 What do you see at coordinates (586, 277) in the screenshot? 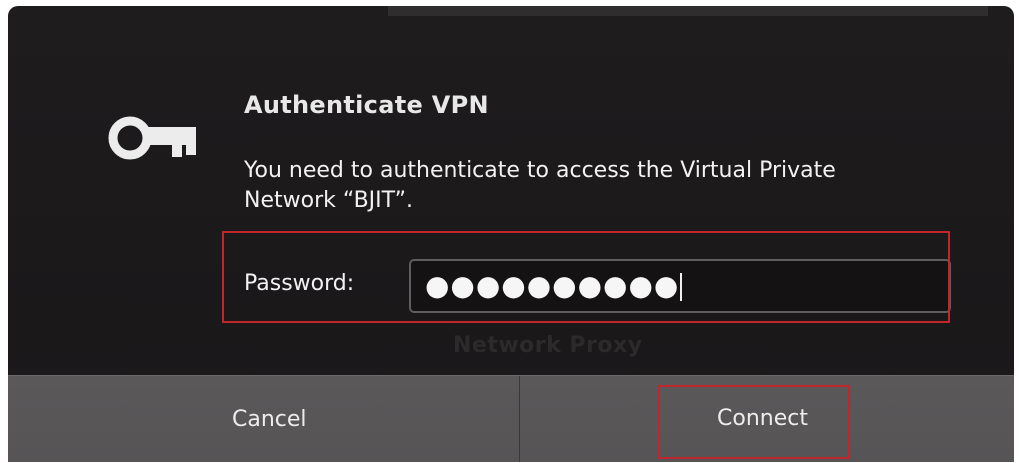
I see `password-annotation-box` at bounding box center [586, 277].